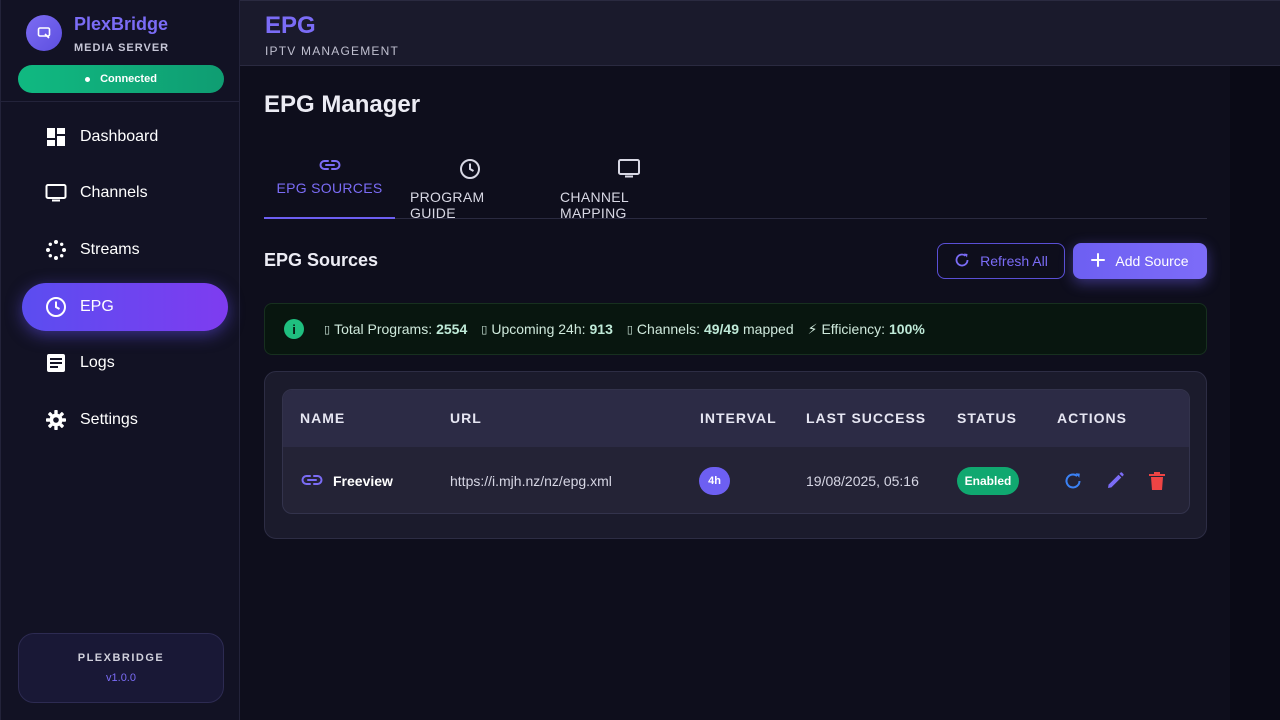 The width and height of the screenshot is (1280, 720). I want to click on stat-suffix: mapped, so click(768, 329).